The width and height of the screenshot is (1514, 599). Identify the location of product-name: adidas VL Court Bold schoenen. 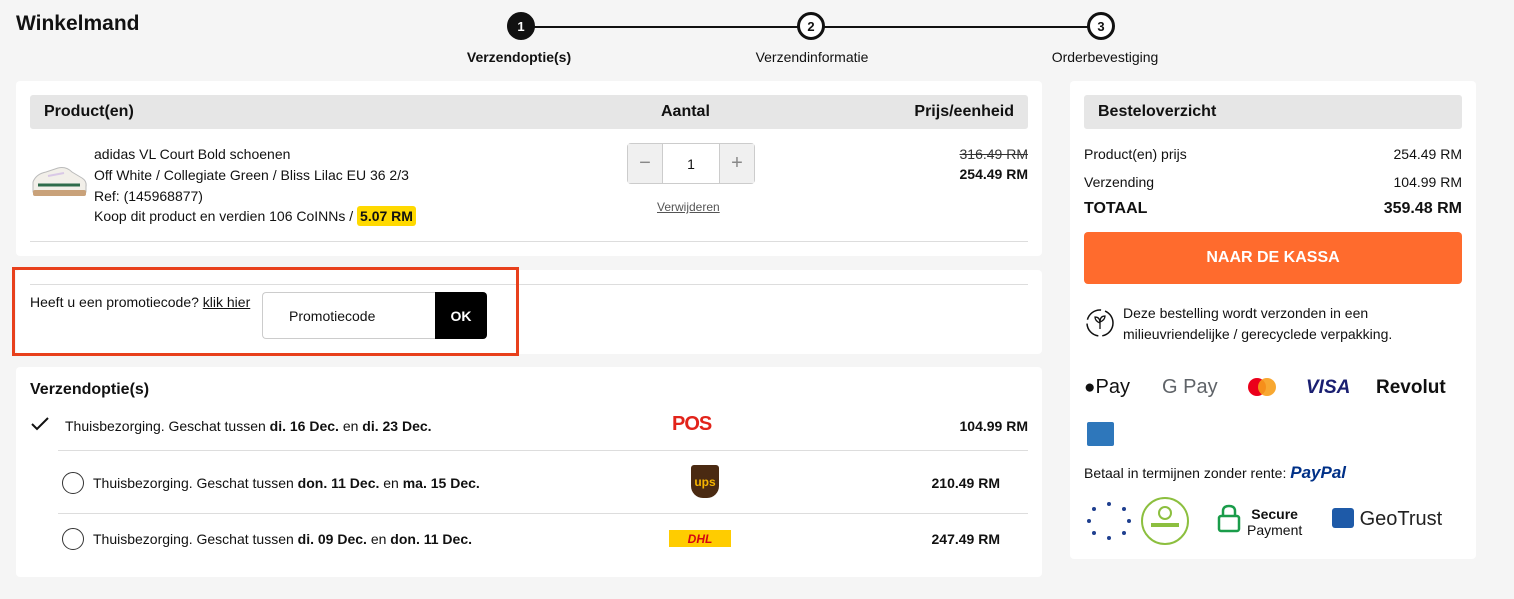
(192, 154).